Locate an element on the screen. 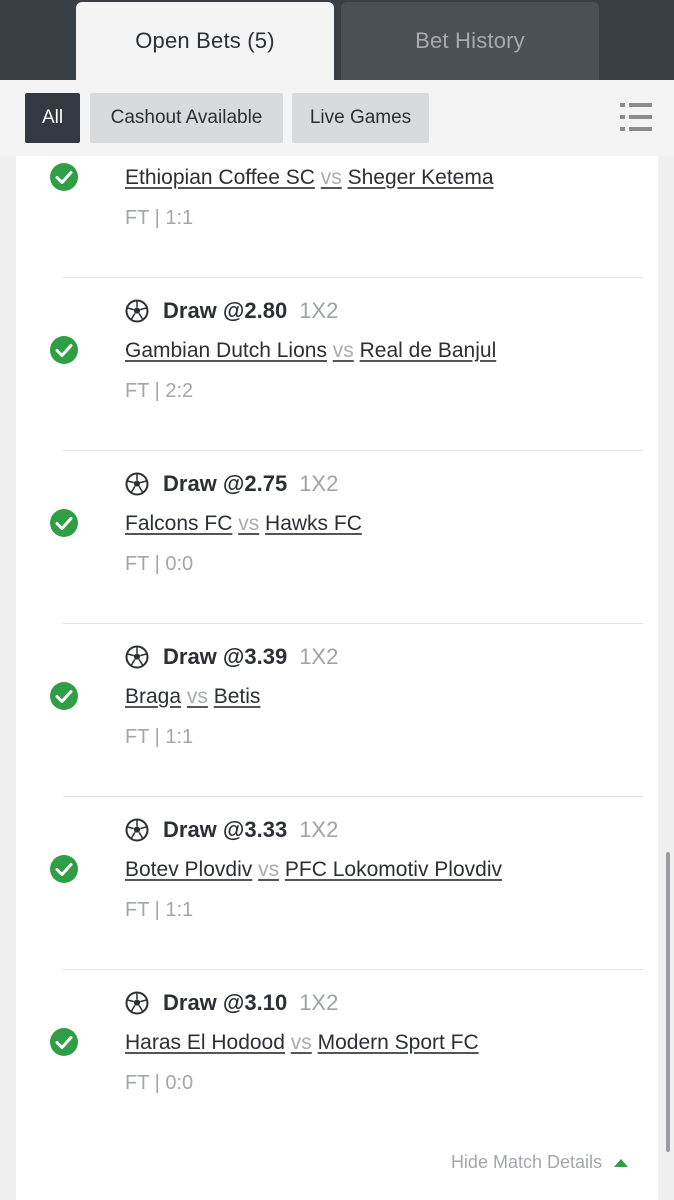 This screenshot has width=674, height=1200. match-teams: Botev Plovdiv vs PFC Lokomotiv Plovdiv is located at coordinates (313, 870).